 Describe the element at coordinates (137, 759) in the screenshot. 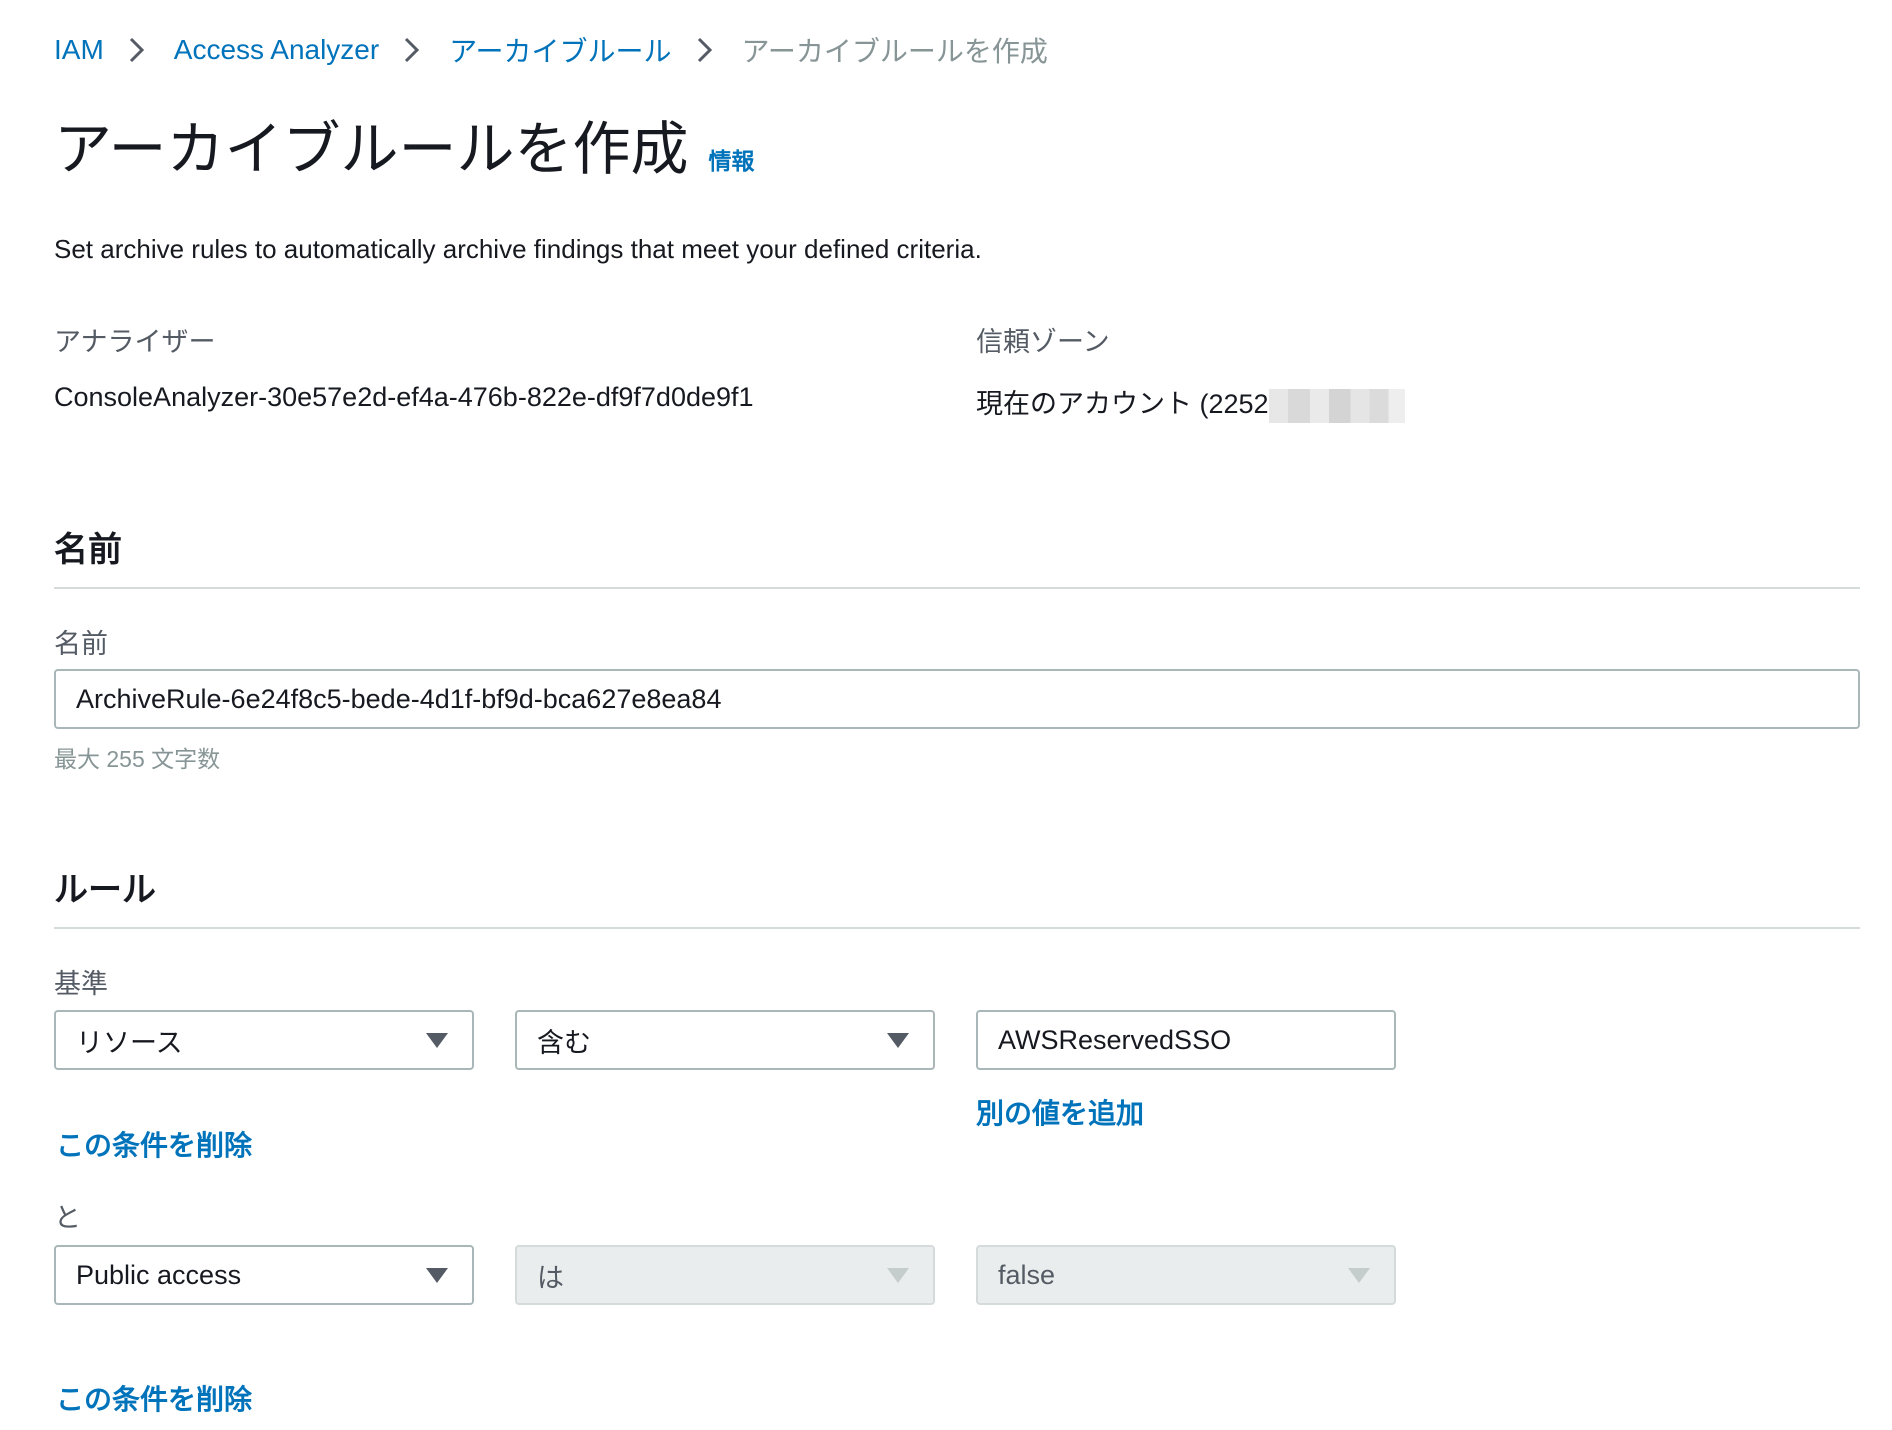

I see `name-hint: 最大 255 文字数` at that location.